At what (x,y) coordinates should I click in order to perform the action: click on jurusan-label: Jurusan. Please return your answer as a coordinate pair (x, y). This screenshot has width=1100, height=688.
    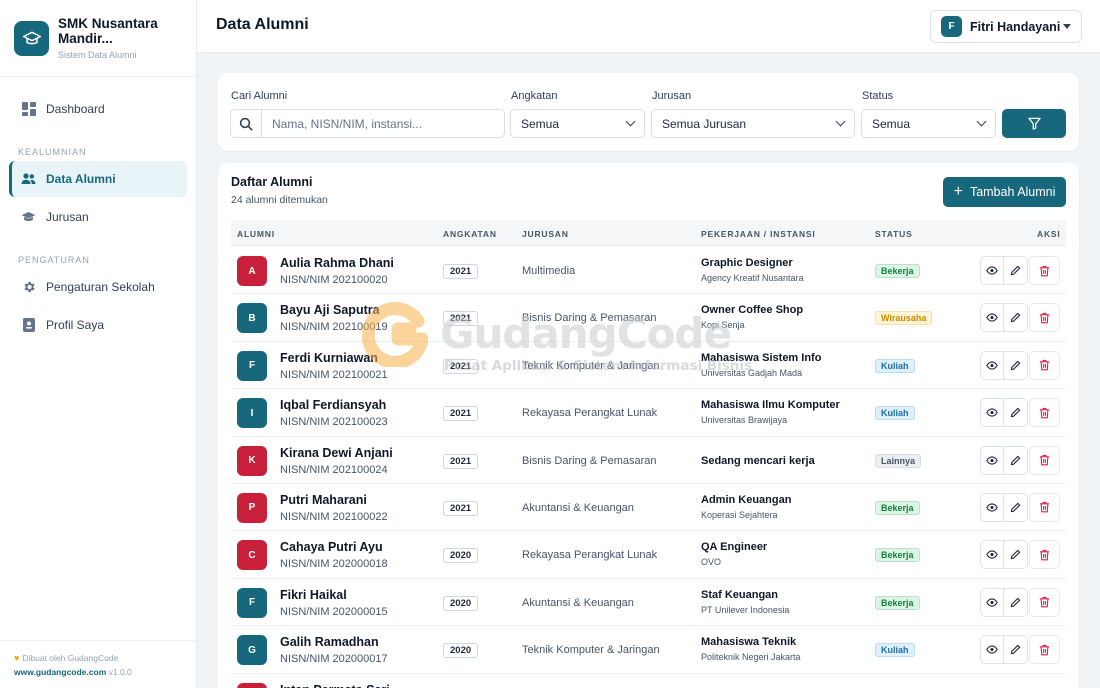
    Looking at the image, I should click on (672, 96).